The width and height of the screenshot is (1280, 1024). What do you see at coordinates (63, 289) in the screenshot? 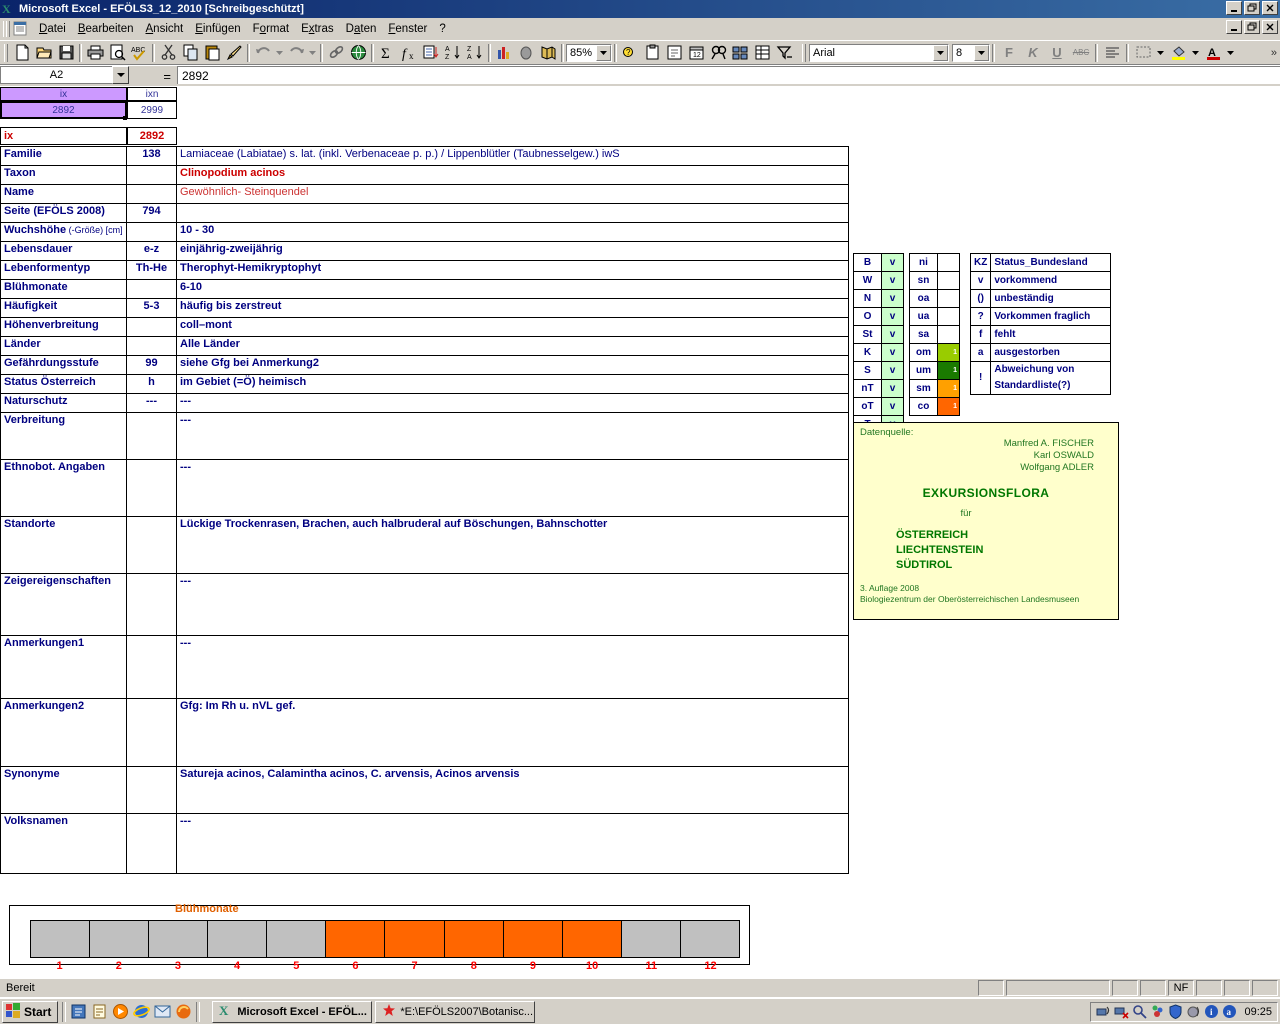
I see `record-label-cell: Blühmonate` at bounding box center [63, 289].